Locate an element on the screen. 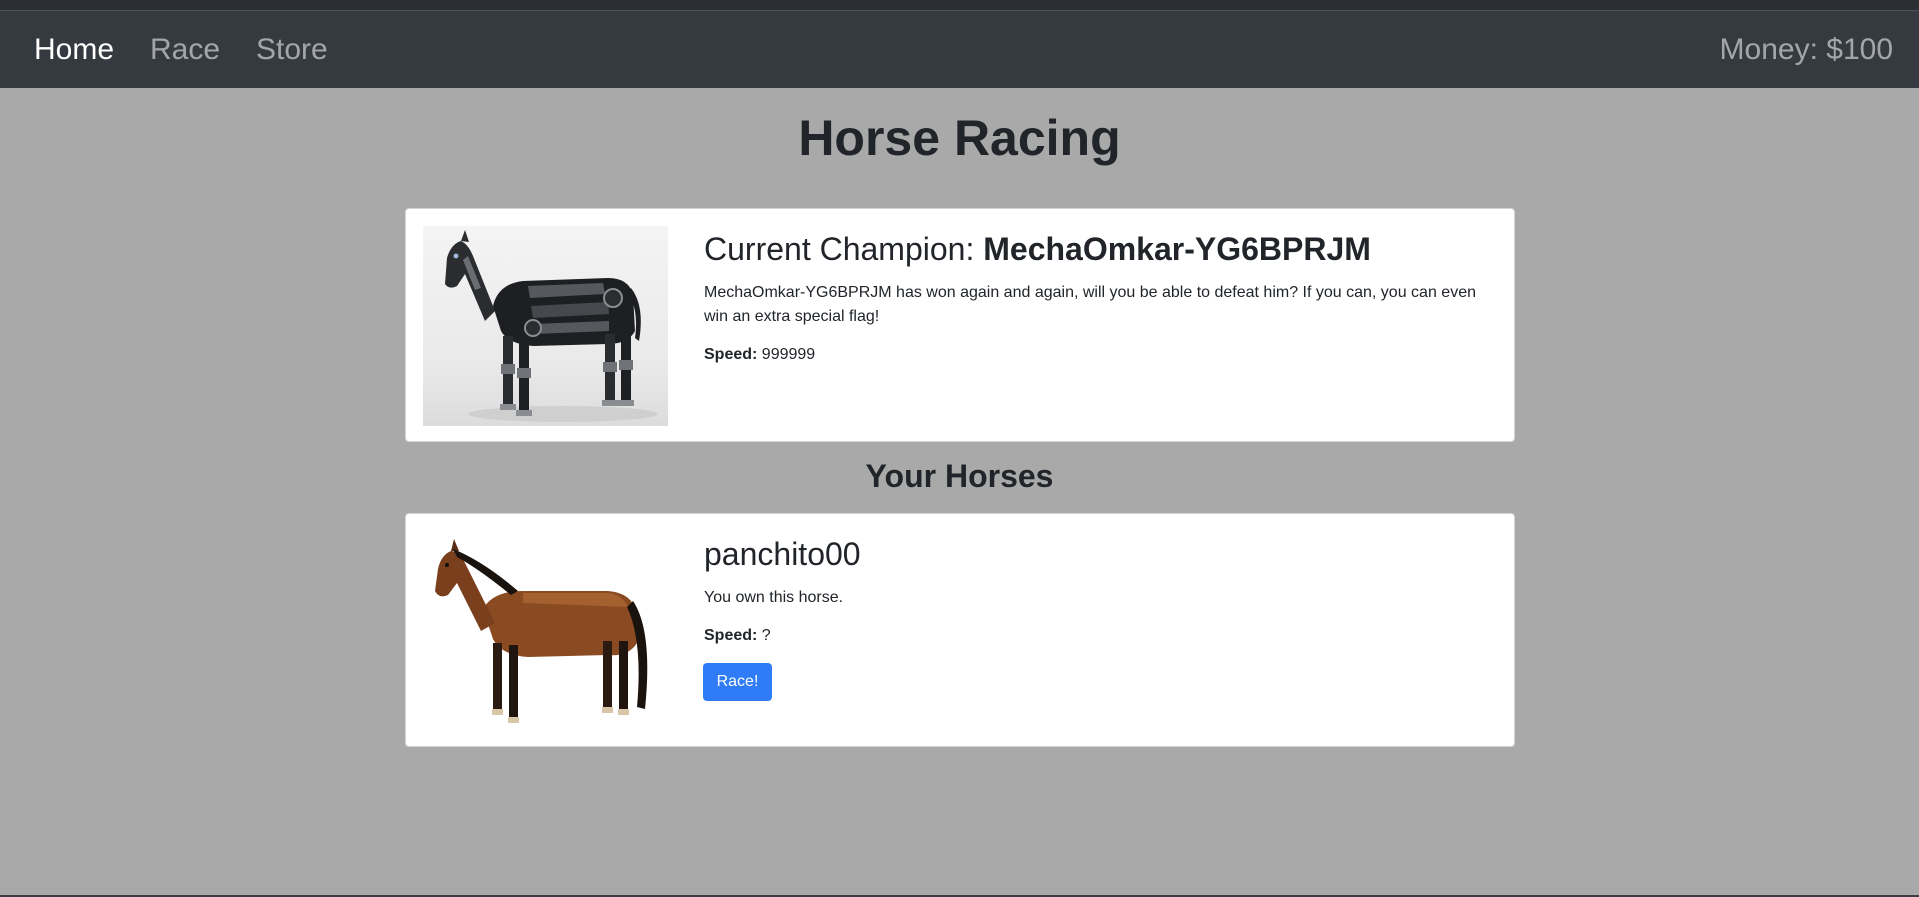 This screenshot has width=1919, height=897. champion-image is located at coordinates (545, 326).